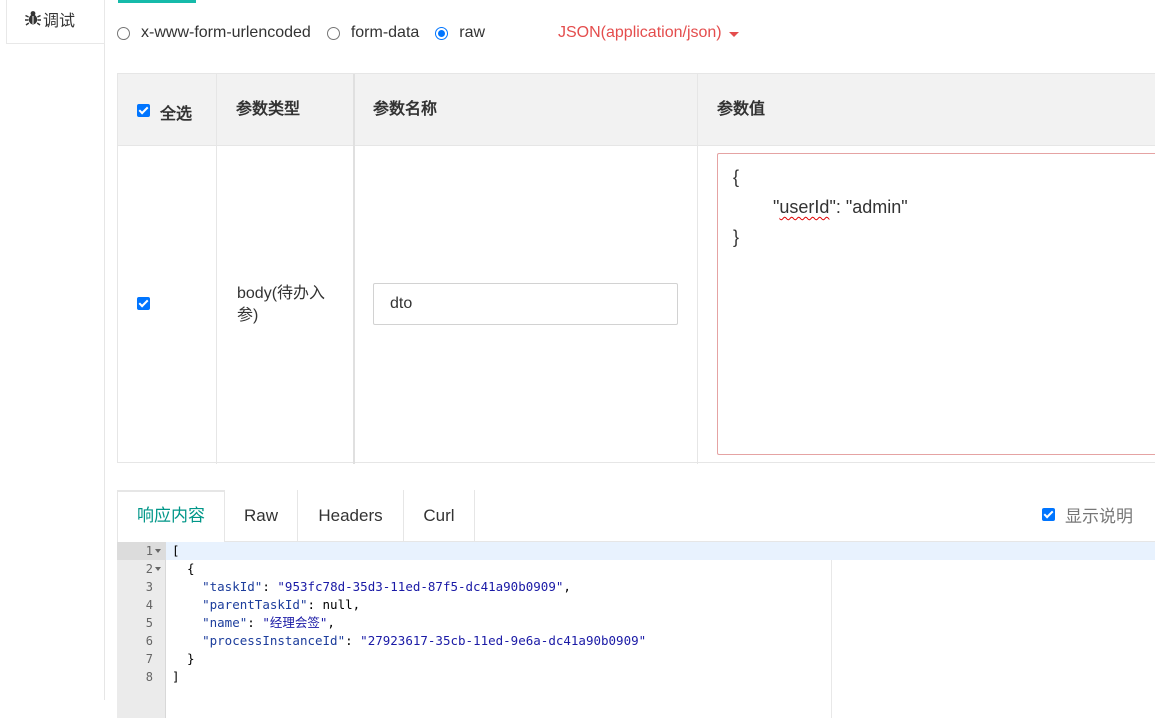 Image resolution: width=1155 pixels, height=718 pixels. Describe the element at coordinates (736, 177) in the screenshot. I see `value-line: {` at that location.